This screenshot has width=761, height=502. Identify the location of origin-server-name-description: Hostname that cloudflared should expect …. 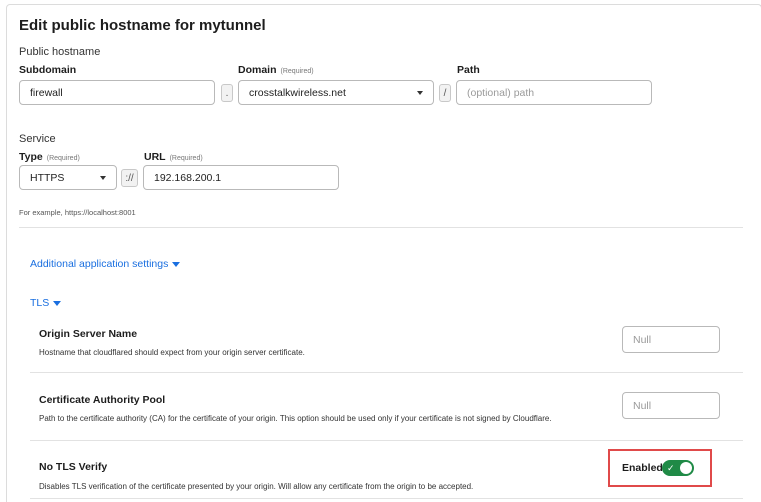
(172, 352).